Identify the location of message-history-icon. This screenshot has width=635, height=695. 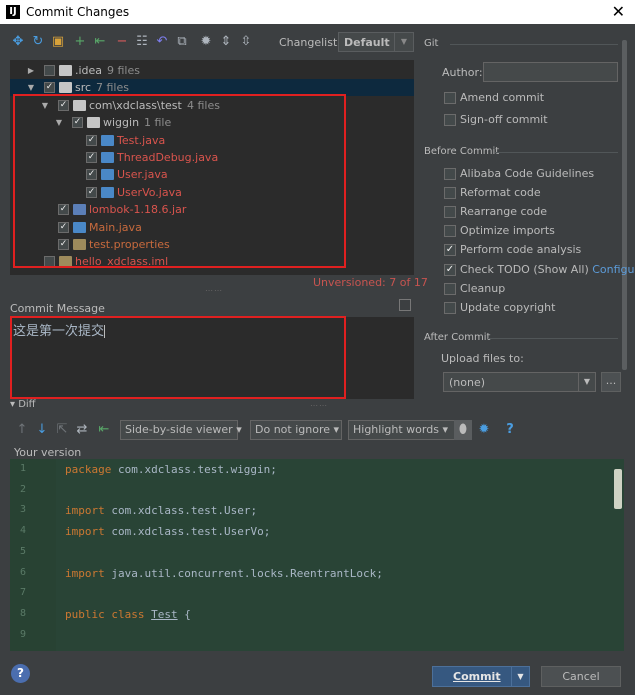
(405, 305).